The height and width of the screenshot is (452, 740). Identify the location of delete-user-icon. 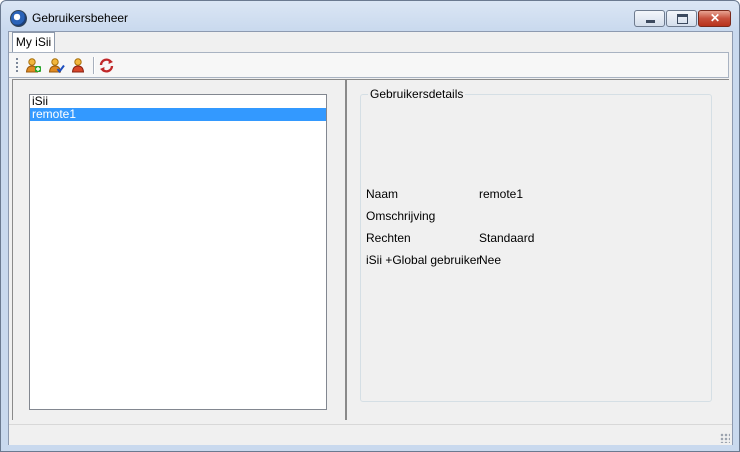
(78, 65).